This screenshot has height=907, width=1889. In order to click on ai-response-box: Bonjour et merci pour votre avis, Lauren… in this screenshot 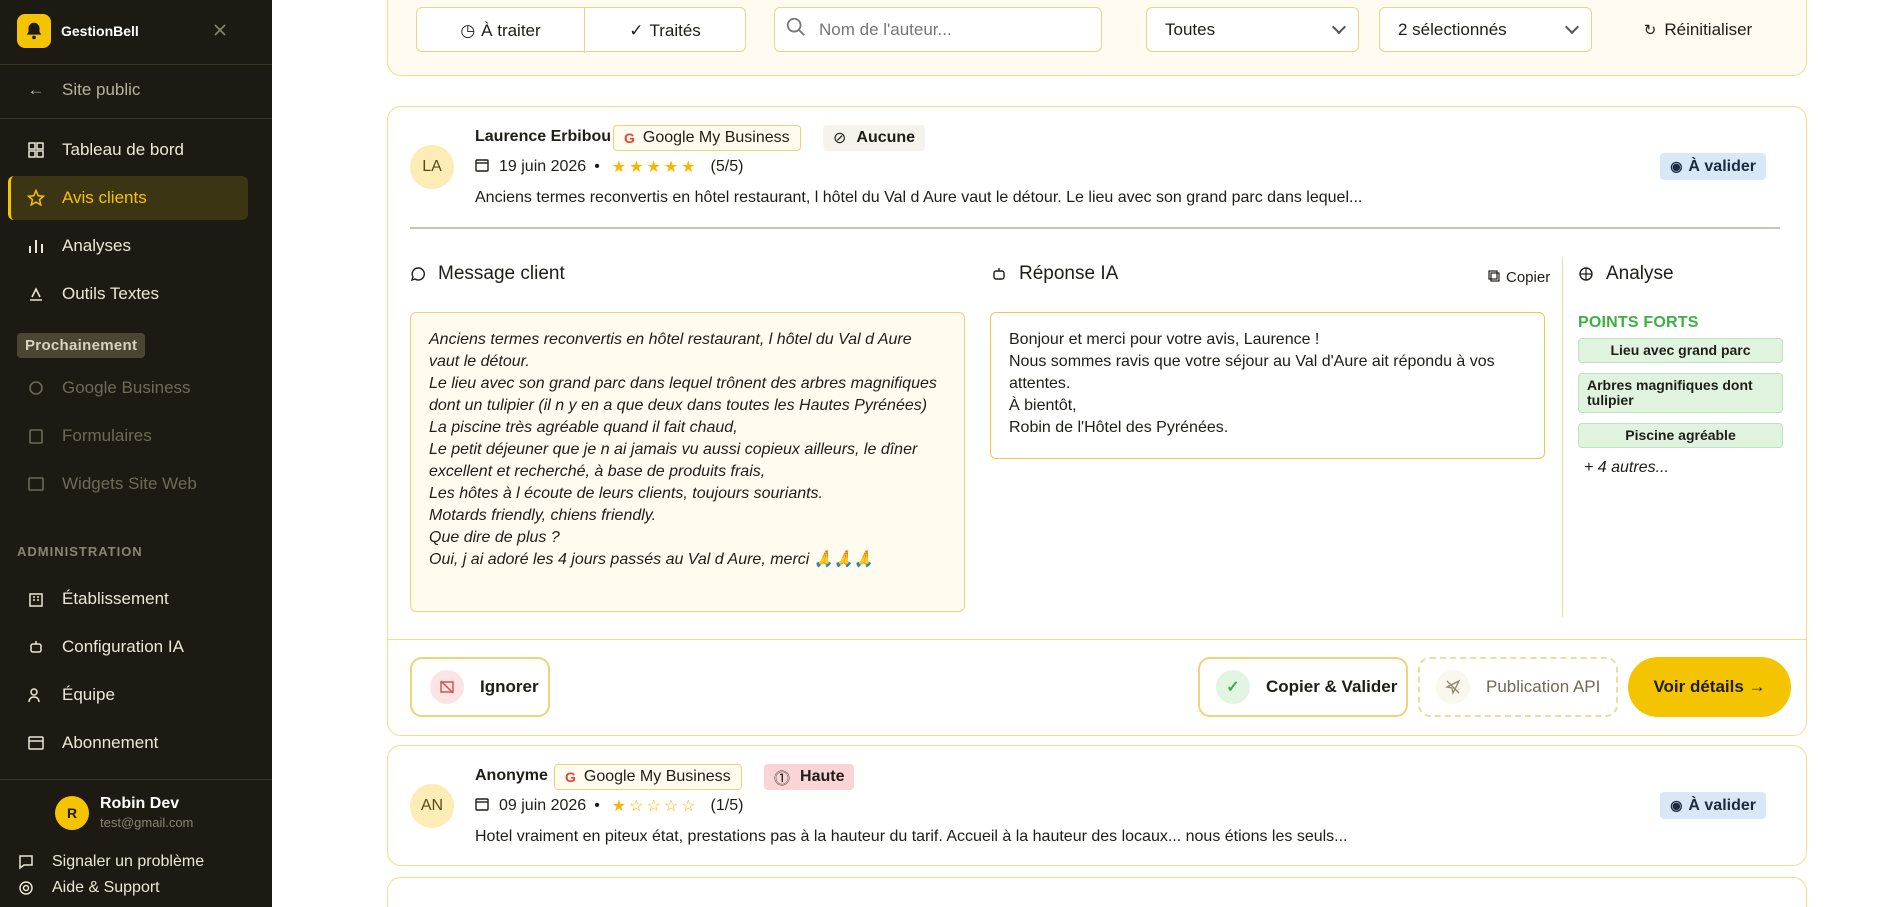, I will do `click(1267, 385)`.